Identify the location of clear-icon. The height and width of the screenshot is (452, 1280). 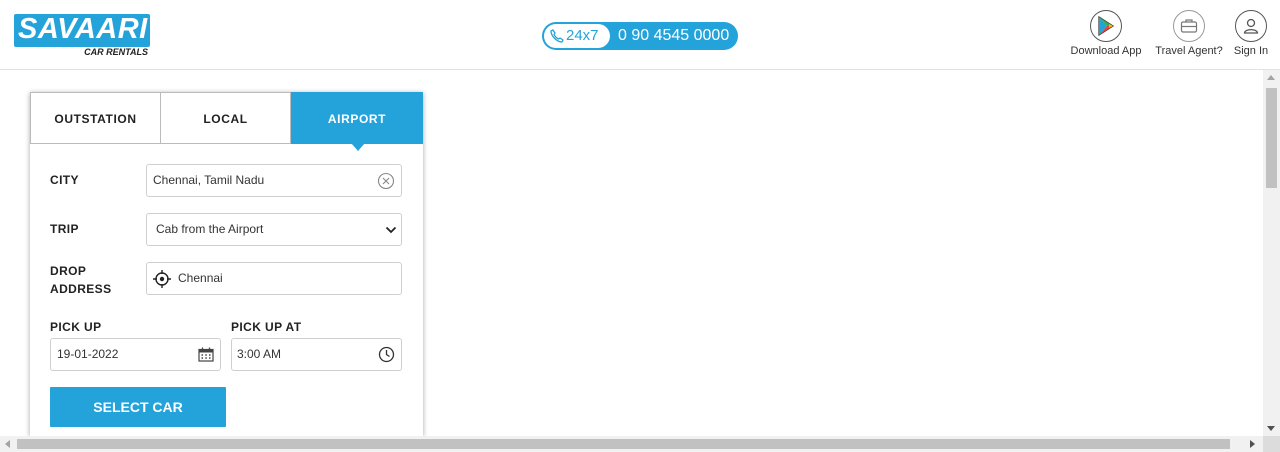
(386, 181).